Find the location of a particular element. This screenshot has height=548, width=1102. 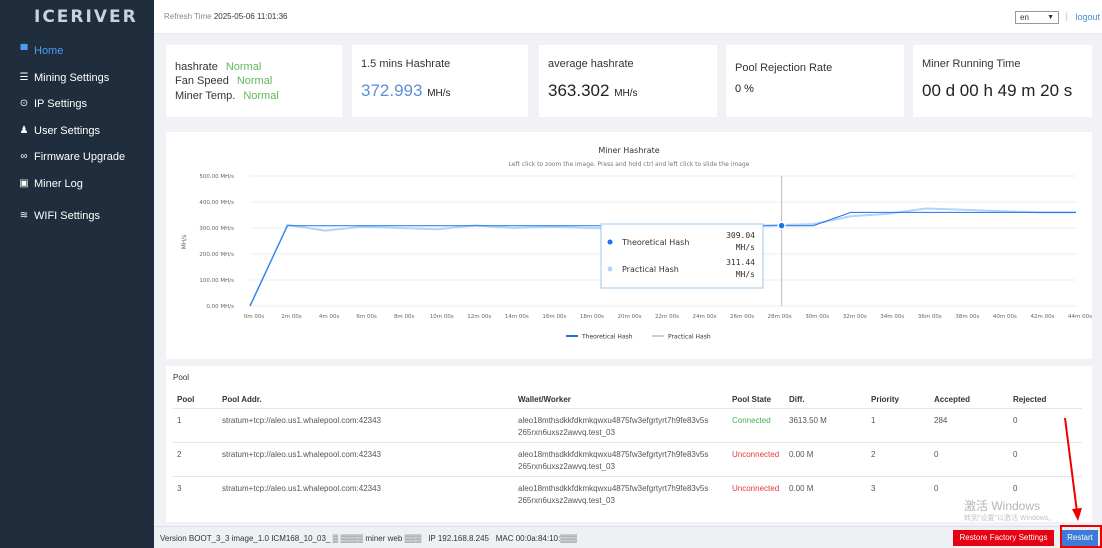

x-tick-label: 2m 00s is located at coordinates (291, 317).